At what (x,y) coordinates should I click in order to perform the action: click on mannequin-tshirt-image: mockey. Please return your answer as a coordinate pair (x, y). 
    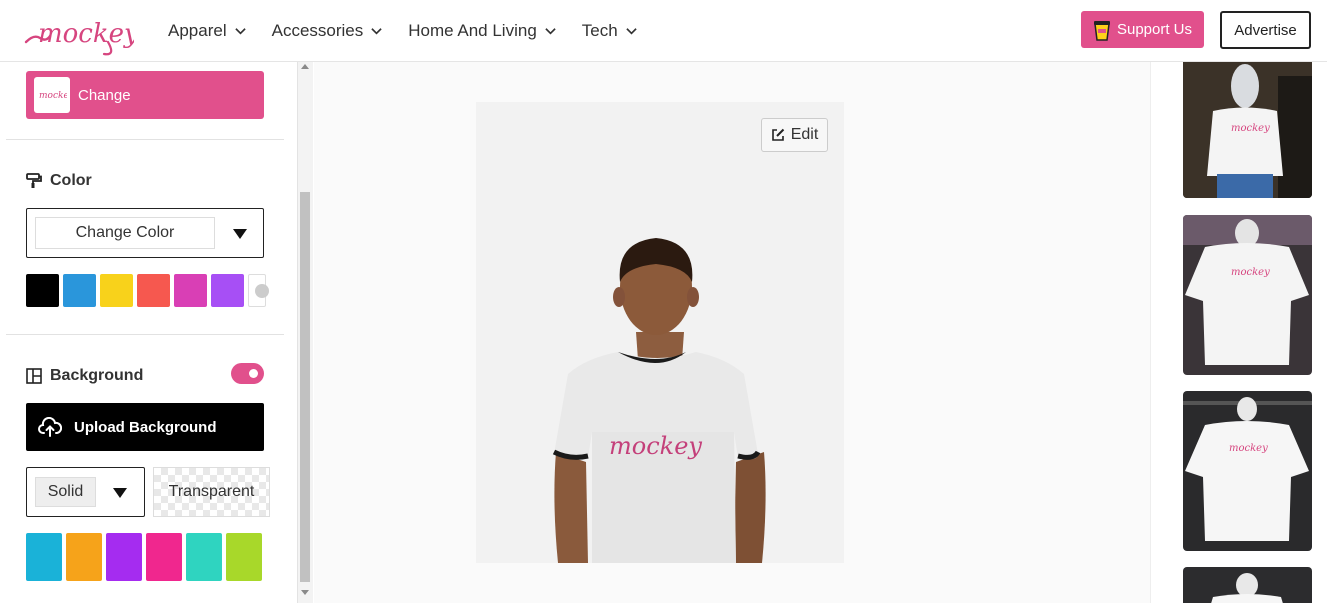
    Looking at the image, I should click on (1247, 130).